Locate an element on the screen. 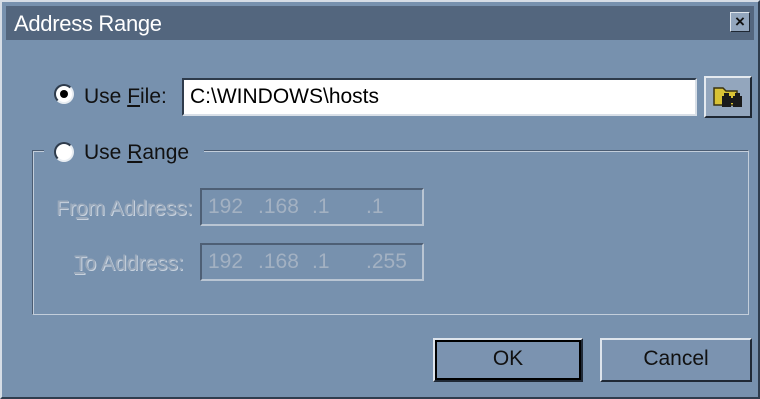 Image resolution: width=760 pixels, height=399 pixels. radio-selected-dot is located at coordinates (64, 94).